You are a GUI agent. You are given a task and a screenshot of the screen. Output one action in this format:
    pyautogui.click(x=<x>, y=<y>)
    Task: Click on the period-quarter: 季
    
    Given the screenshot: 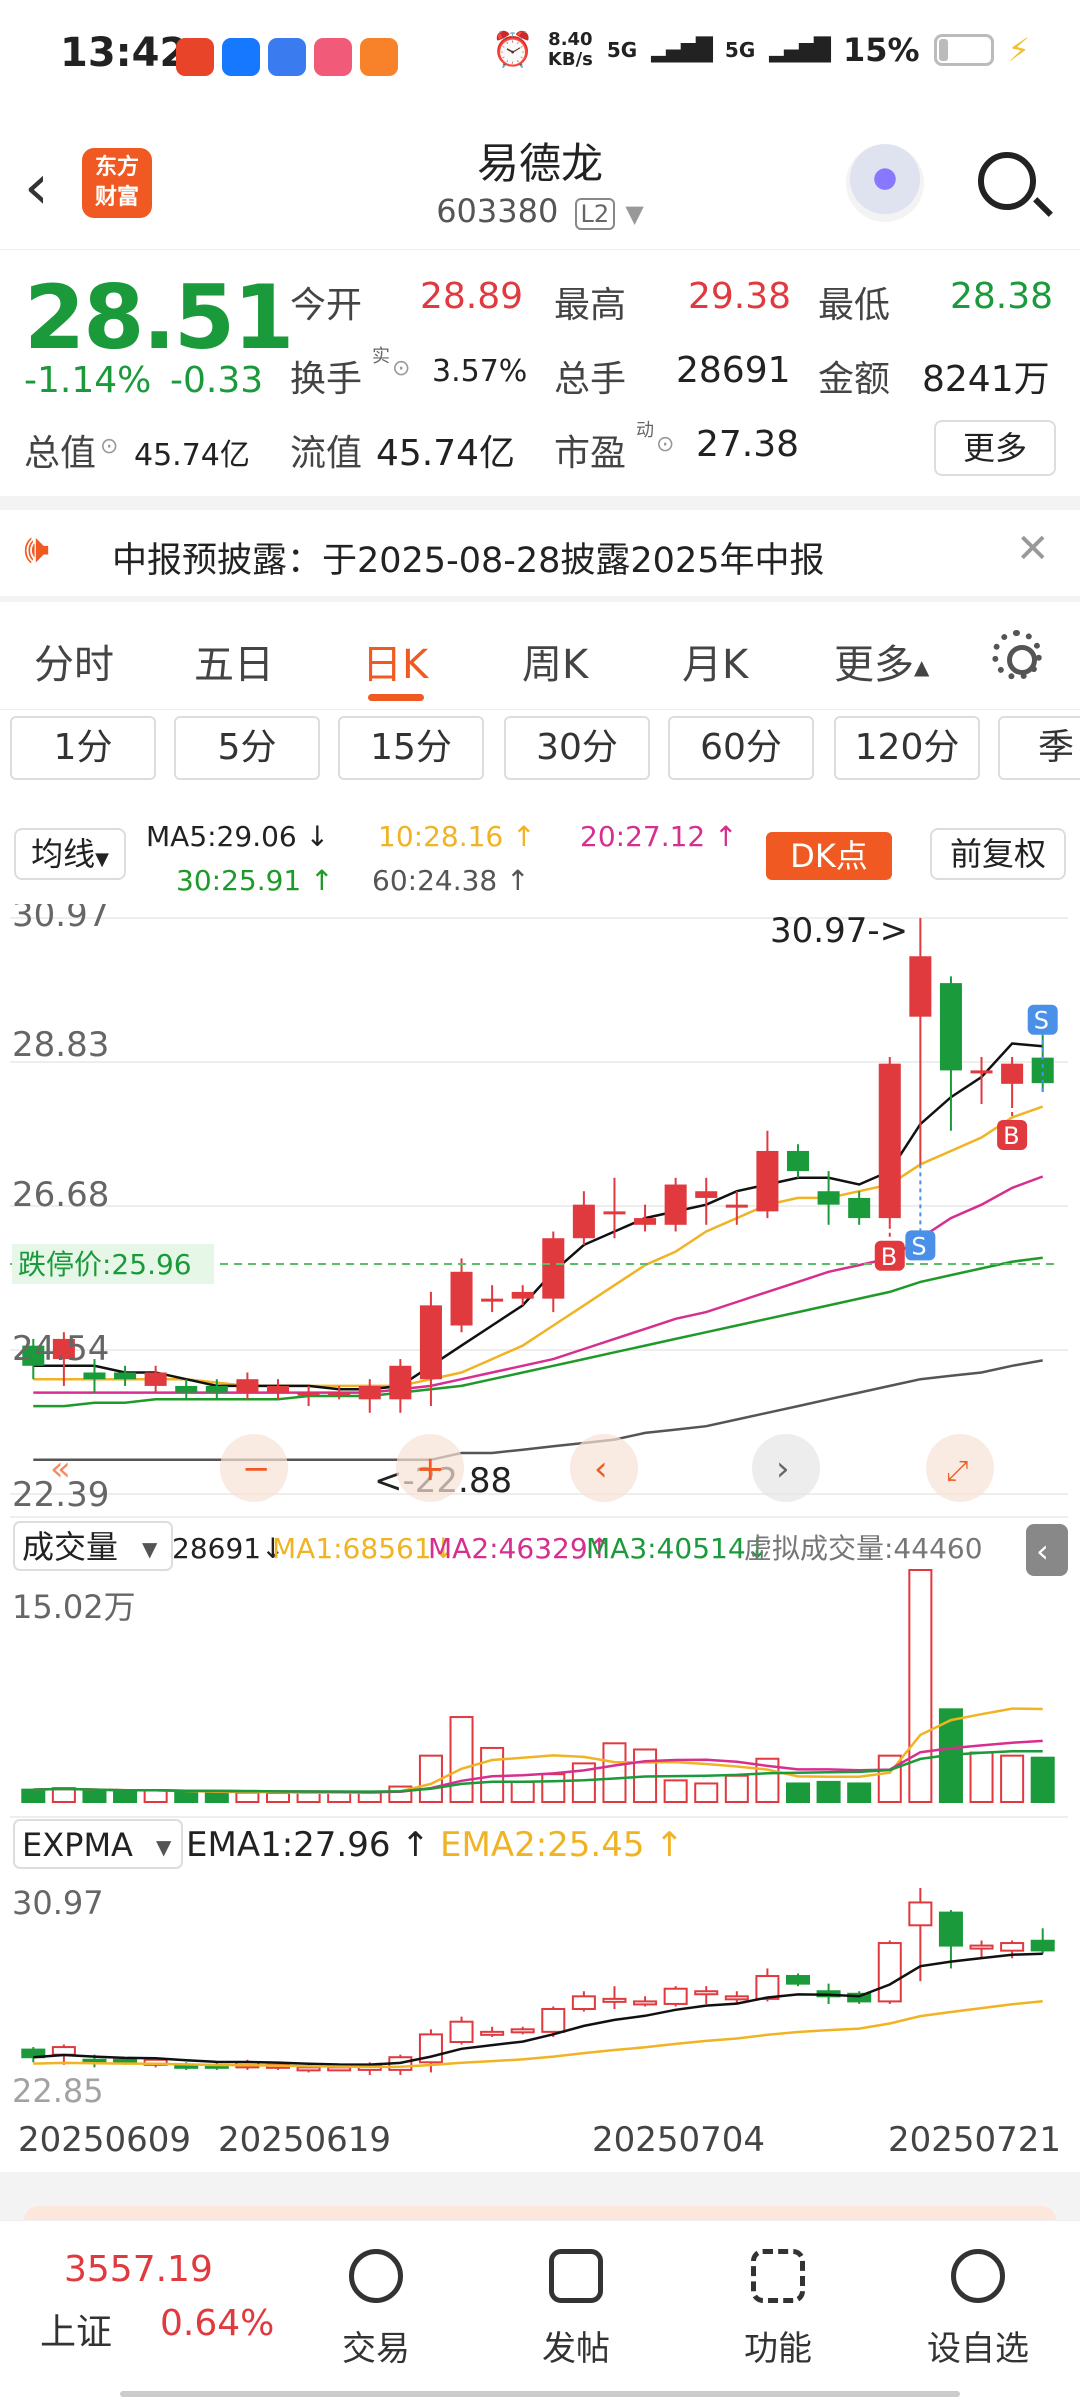 What is the action you would take?
    pyautogui.click(x=1039, y=748)
    